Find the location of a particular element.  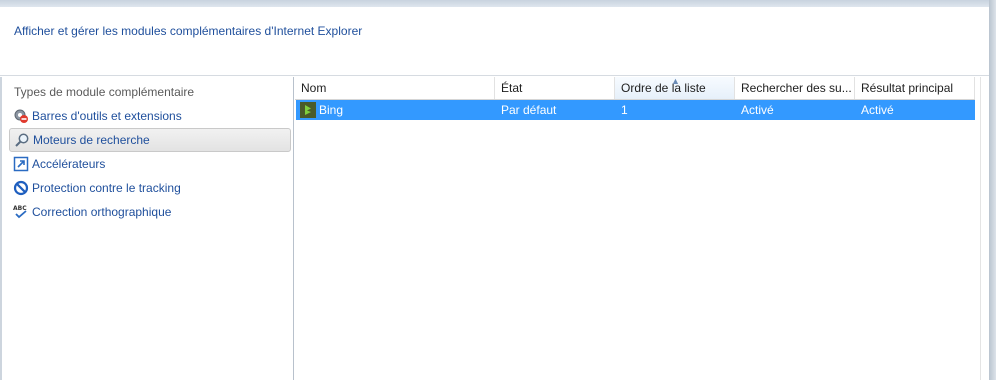

sidebar-item-label: Correction orthographique is located at coordinates (102, 212).